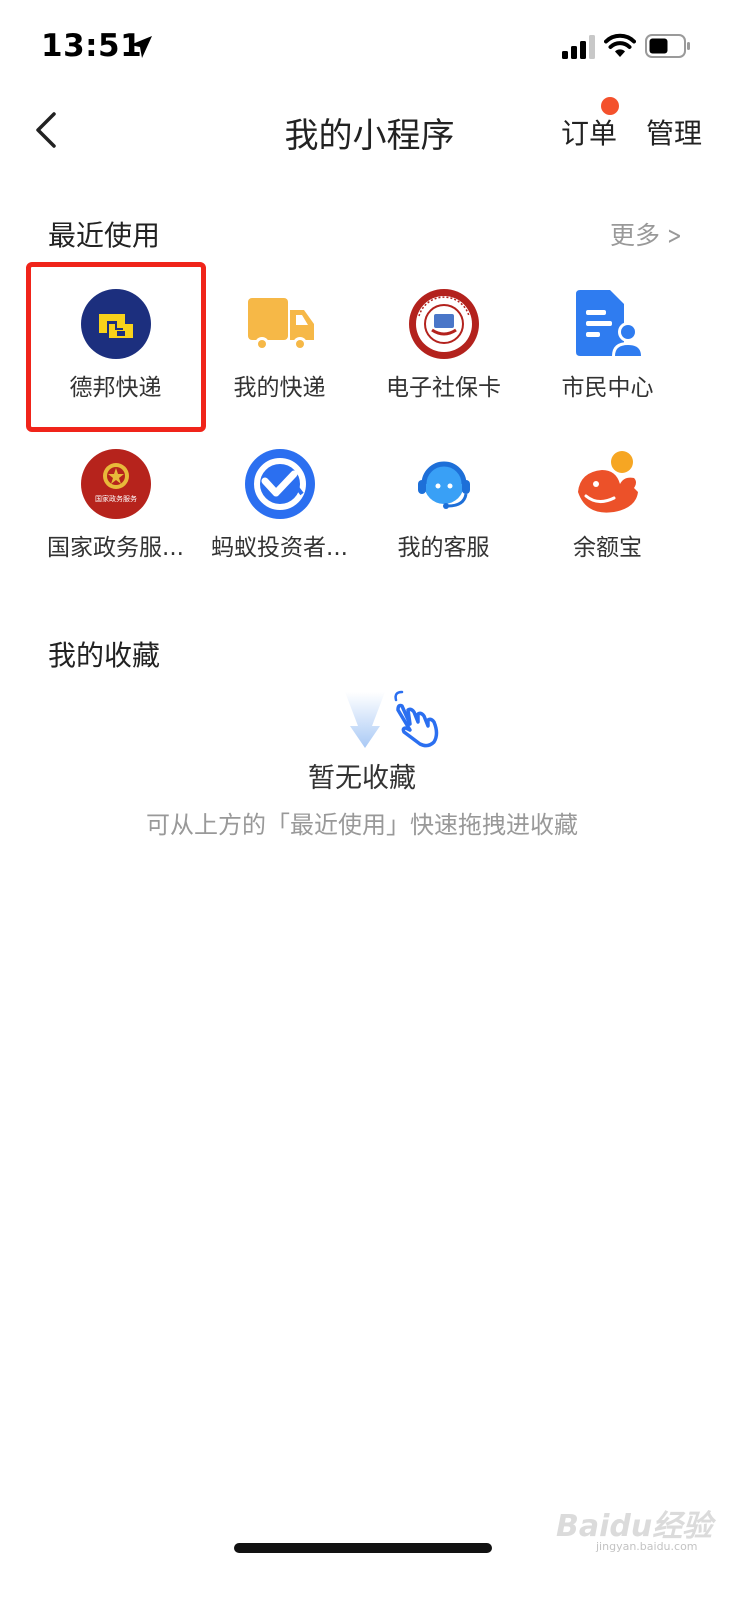 Image resolution: width=739 pixels, height=1600 pixels. What do you see at coordinates (620, 45) in the screenshot?
I see `wifi-icon` at bounding box center [620, 45].